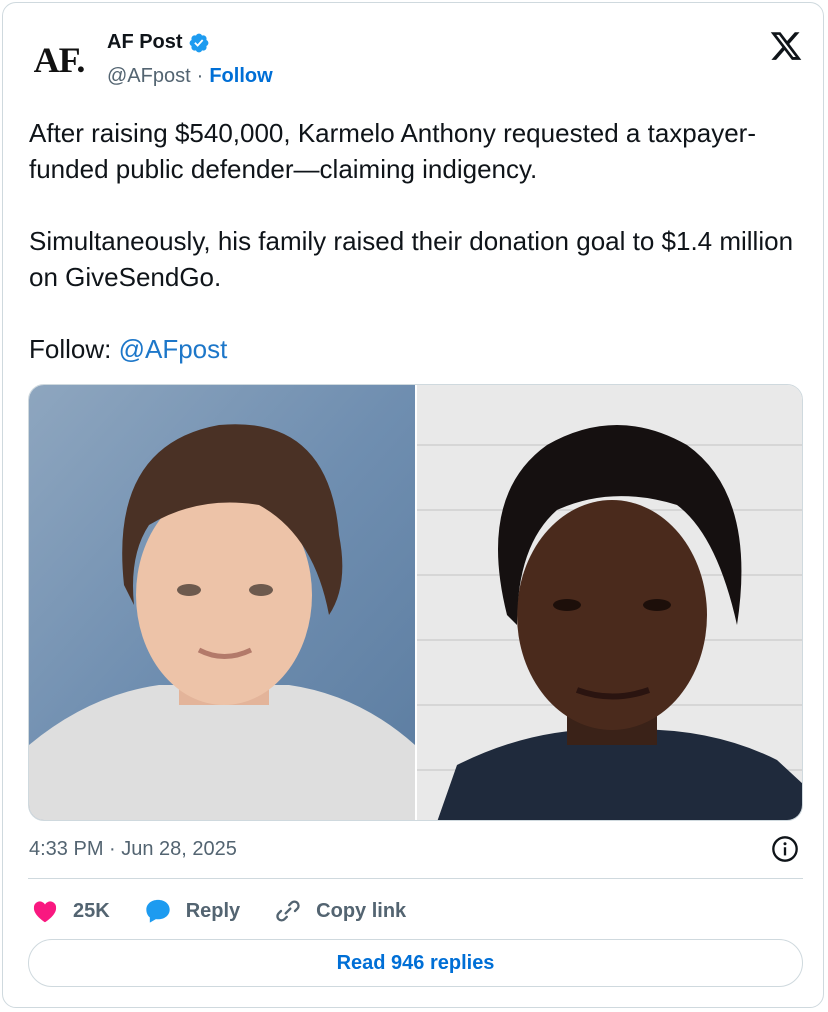 This screenshot has height=1012, width=828. I want to click on reply-label: Reply, so click(213, 910).